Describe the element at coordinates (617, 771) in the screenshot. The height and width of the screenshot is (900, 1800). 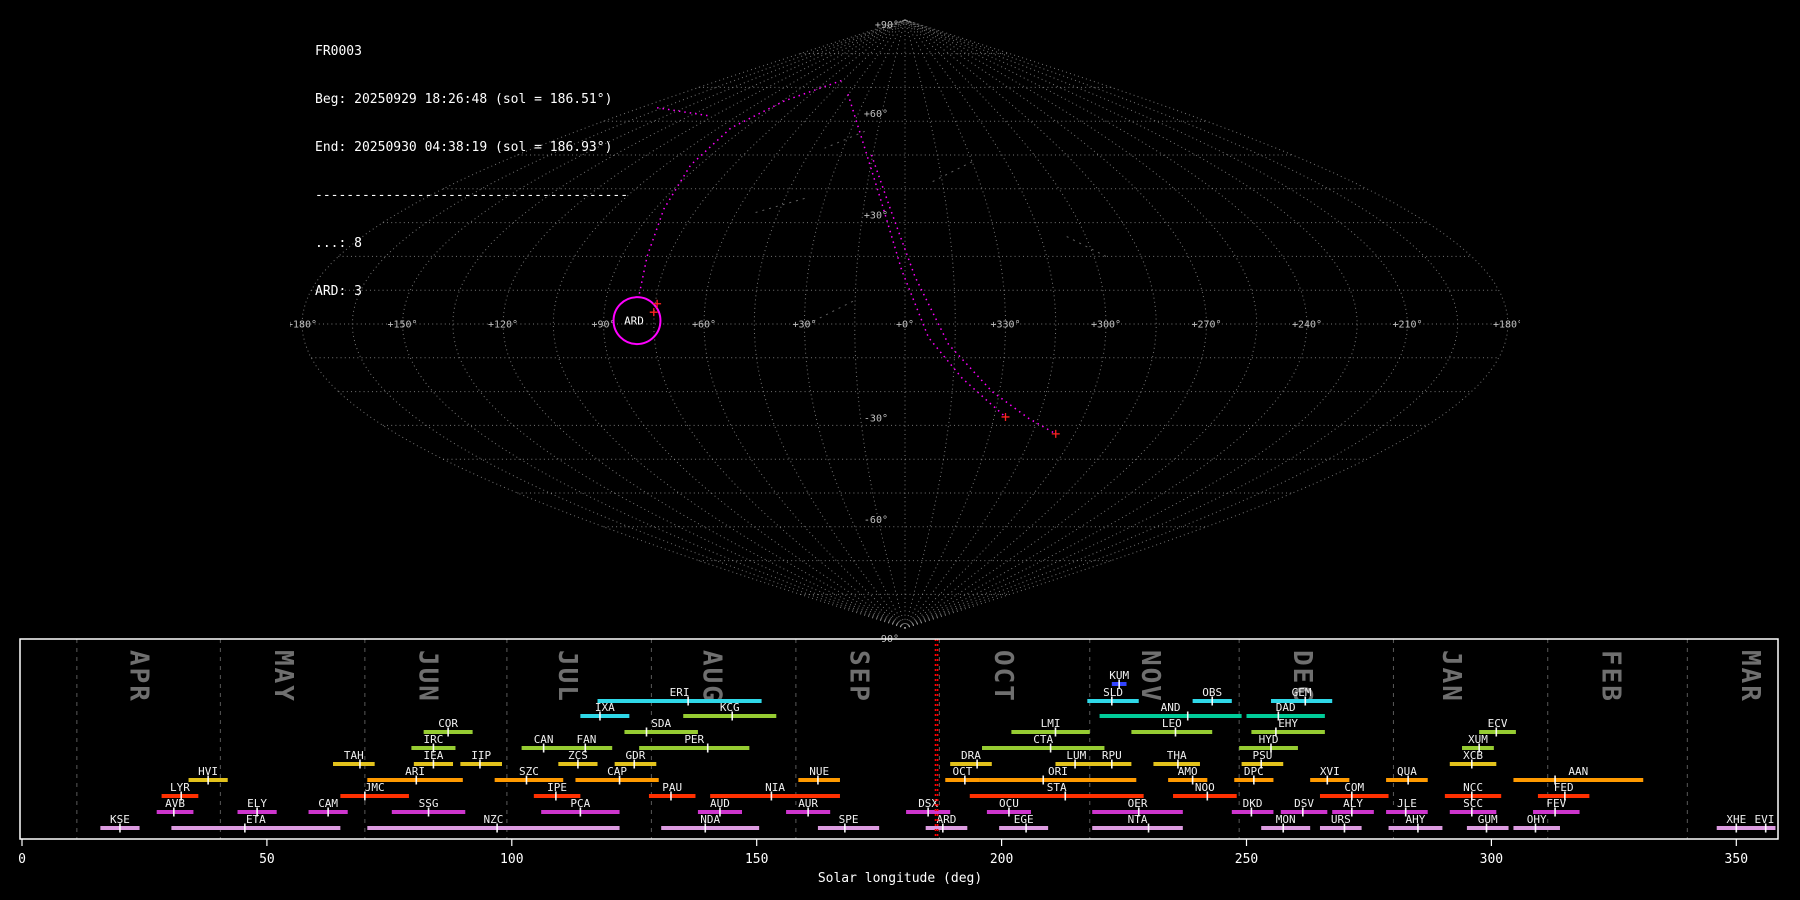
I see `shower-code-label: CAP` at that location.